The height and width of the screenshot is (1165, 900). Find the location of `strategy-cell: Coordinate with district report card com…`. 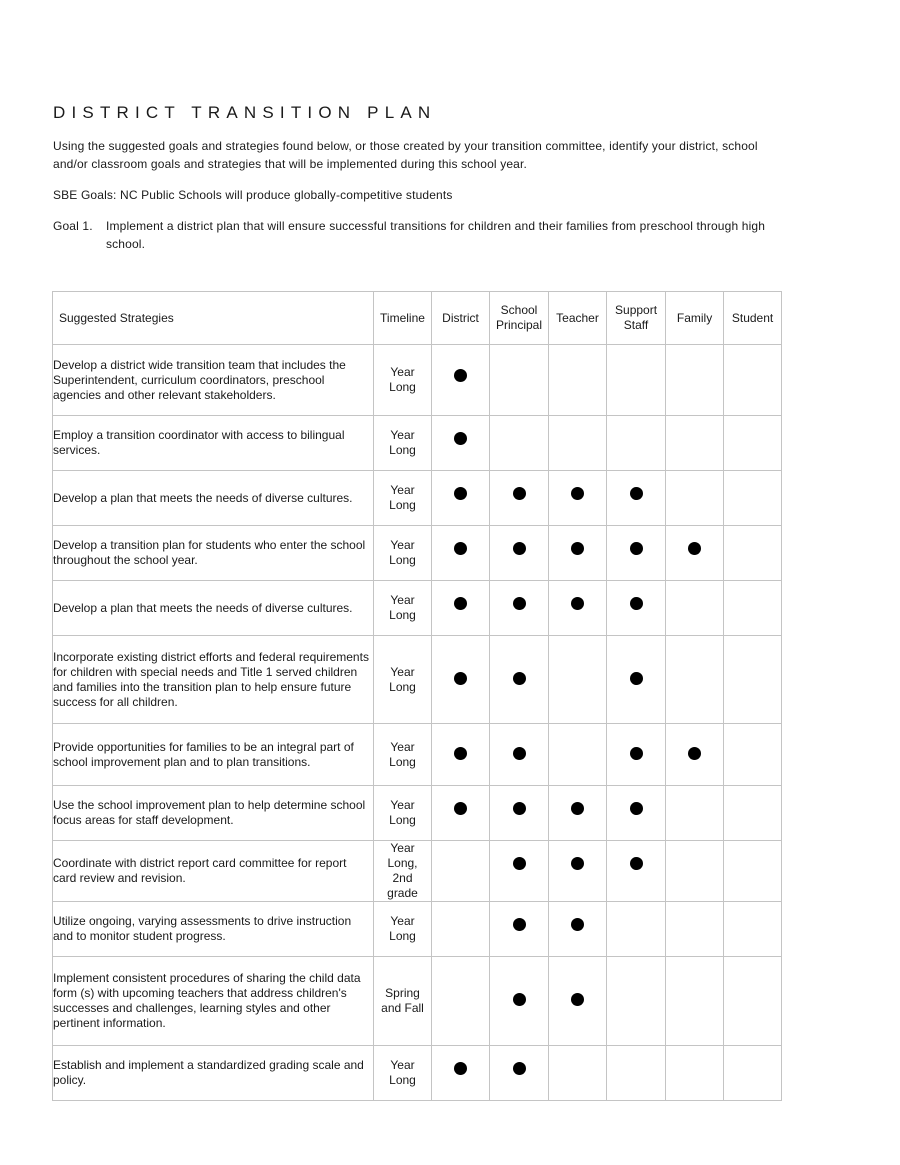

strategy-cell: Coordinate with district report card com… is located at coordinates (213, 871).